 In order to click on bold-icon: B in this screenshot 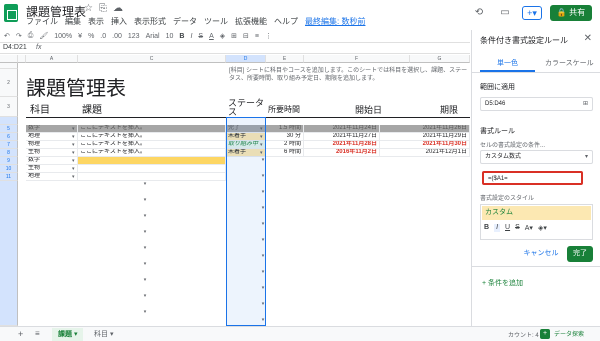, I will do `click(486, 228)`.